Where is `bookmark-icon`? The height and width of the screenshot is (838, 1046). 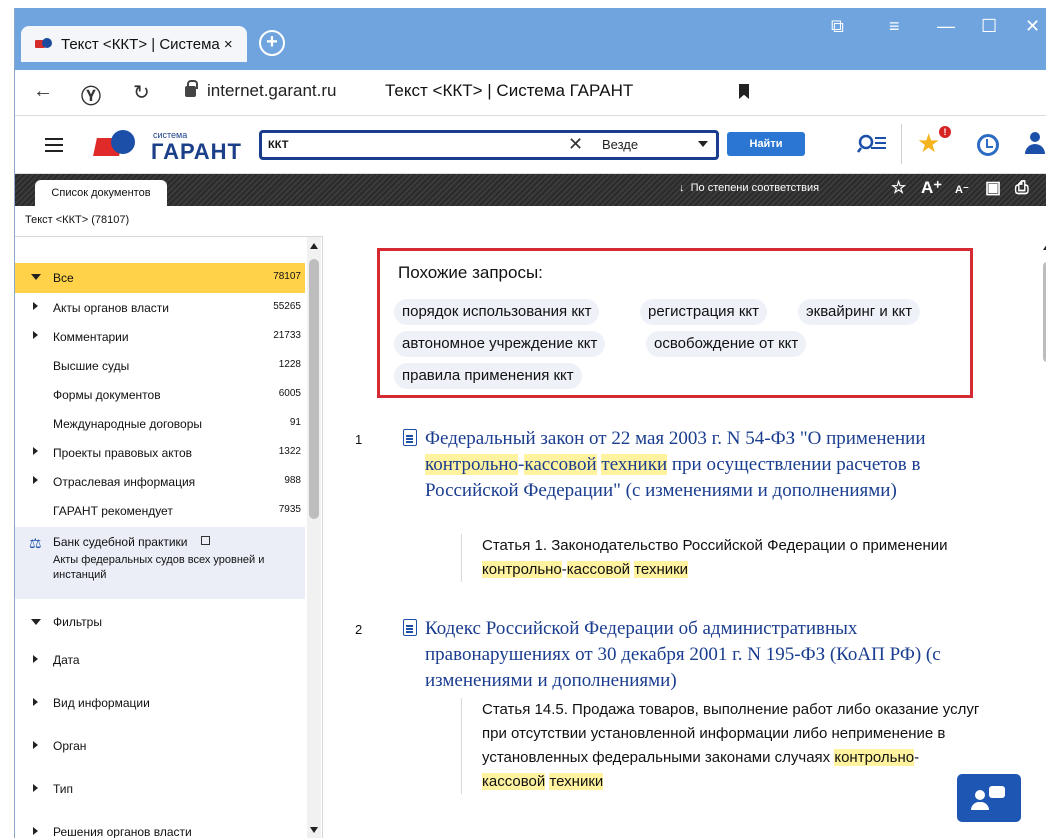
bookmark-icon is located at coordinates (744, 91).